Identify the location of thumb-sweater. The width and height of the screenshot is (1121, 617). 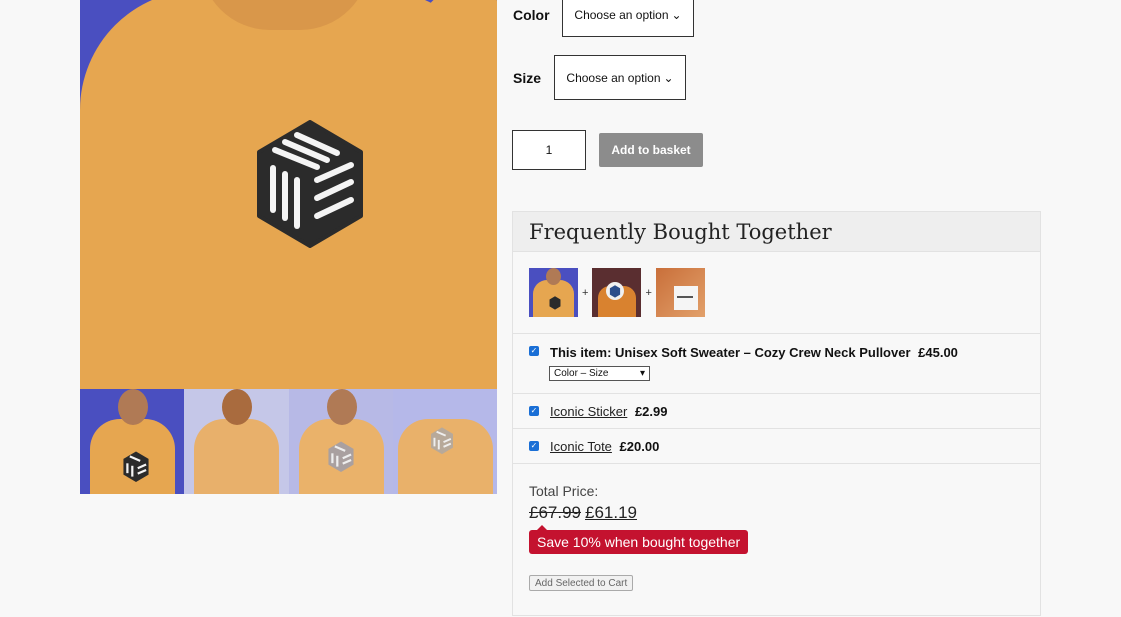
(237, 456).